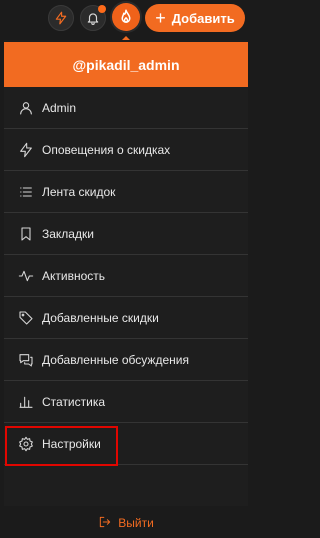 The height and width of the screenshot is (538, 320). I want to click on plus-icon: +, so click(160, 18).